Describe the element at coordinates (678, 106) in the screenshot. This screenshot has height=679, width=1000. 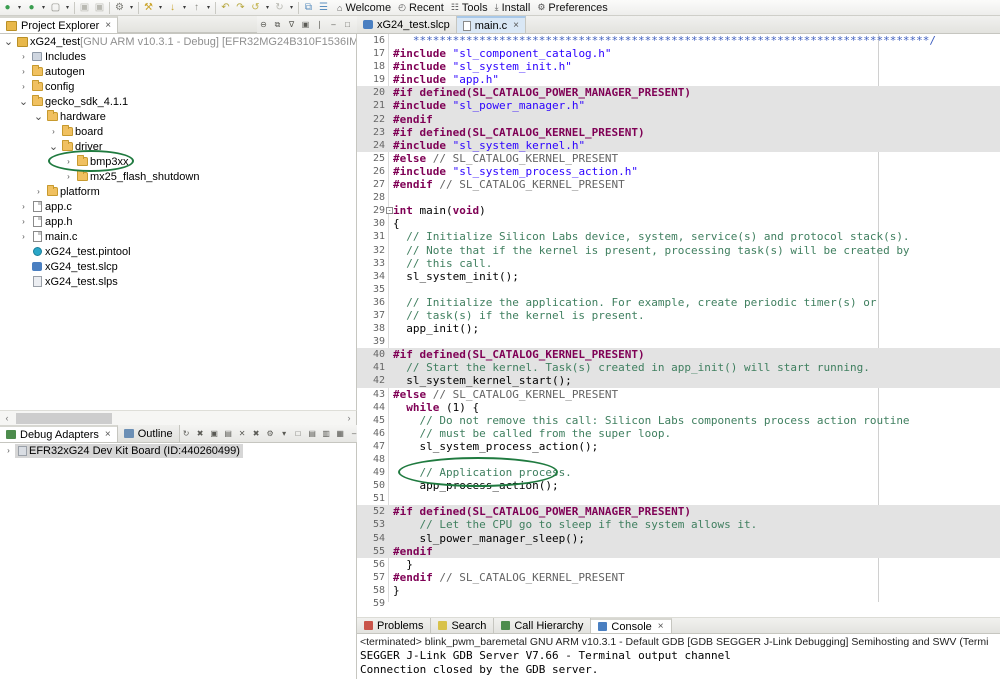
I see `code-line-21: 21 #include "sl_power_manager.h"` at that location.